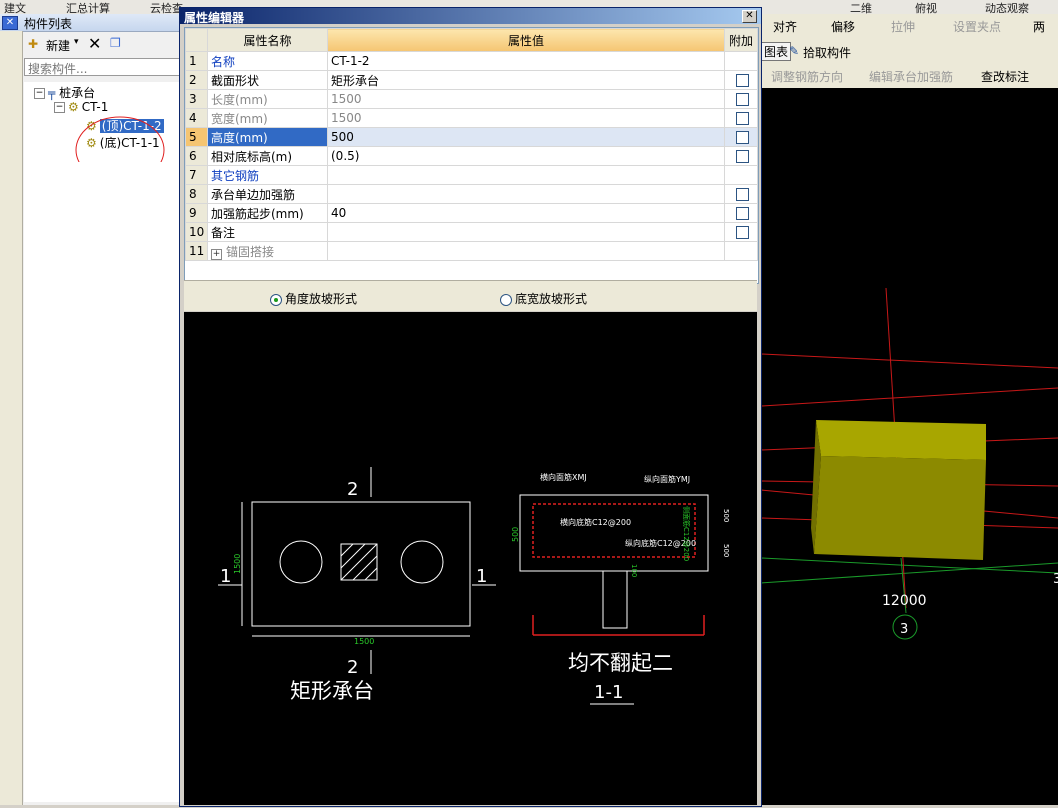 This screenshot has width=1058, height=808. I want to click on property-row: 11 + 锚固搭接, so click(471, 251).